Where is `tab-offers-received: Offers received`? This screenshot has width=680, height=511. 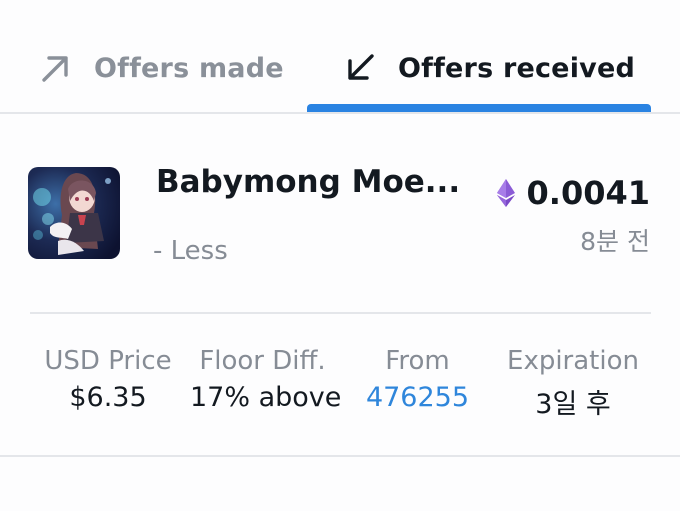
tab-offers-received: Offers received is located at coordinates (487, 68).